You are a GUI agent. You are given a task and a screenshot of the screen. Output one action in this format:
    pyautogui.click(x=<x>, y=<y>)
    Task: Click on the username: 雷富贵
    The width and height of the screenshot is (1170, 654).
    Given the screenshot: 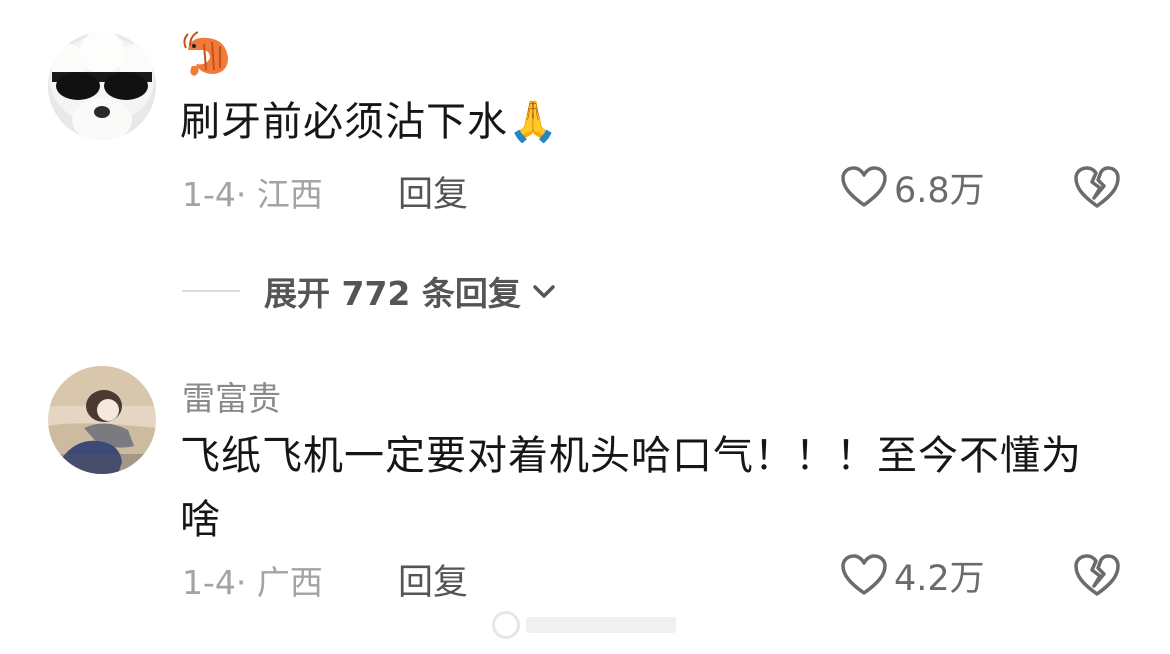 What is the action you would take?
    pyautogui.click(x=231, y=396)
    